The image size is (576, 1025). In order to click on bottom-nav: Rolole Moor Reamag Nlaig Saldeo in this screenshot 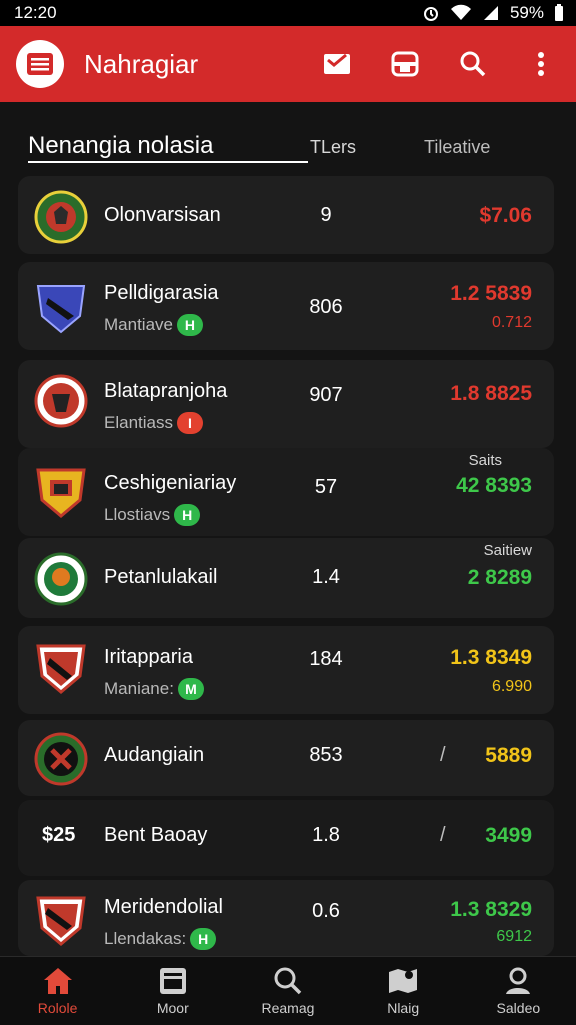, I will do `click(288, 990)`.